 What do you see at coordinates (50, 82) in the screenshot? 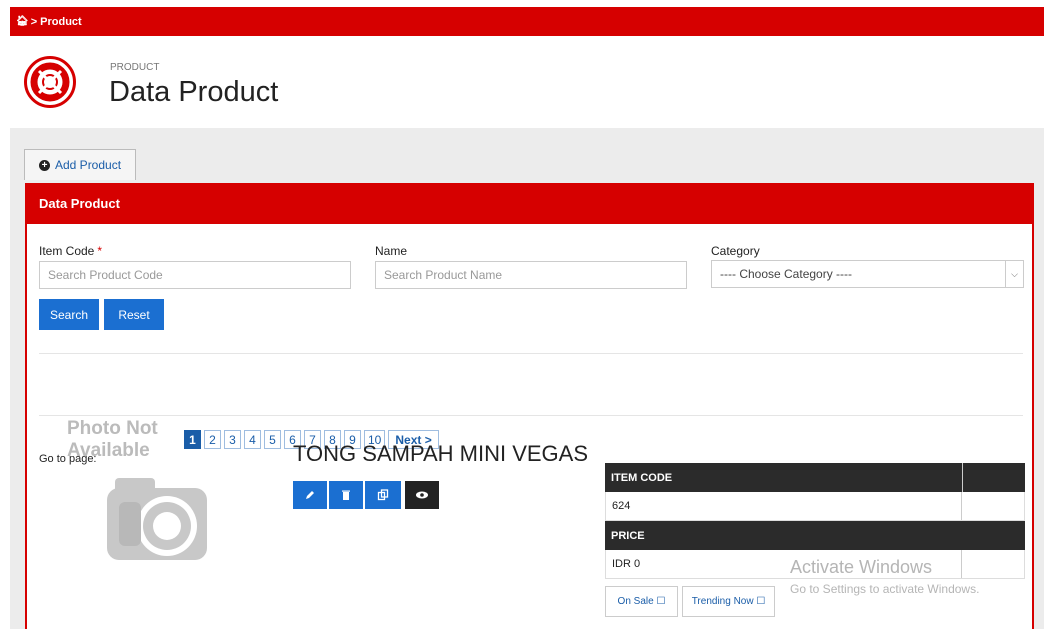
I see `lifebuoy-icon` at bounding box center [50, 82].